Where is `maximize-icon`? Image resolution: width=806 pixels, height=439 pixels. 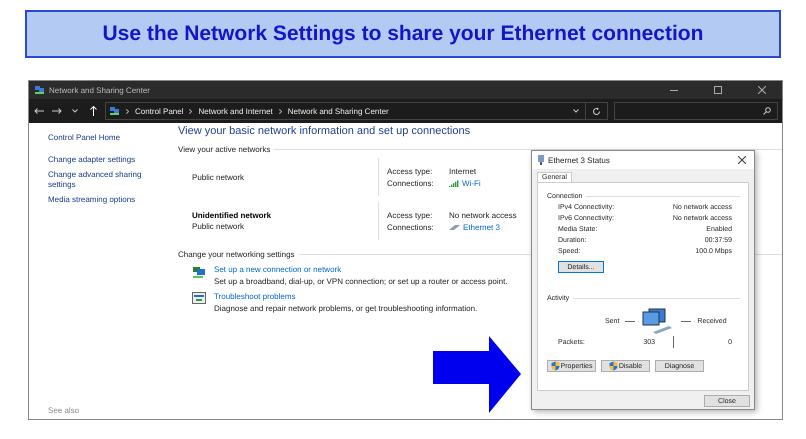
maximize-icon is located at coordinates (718, 90).